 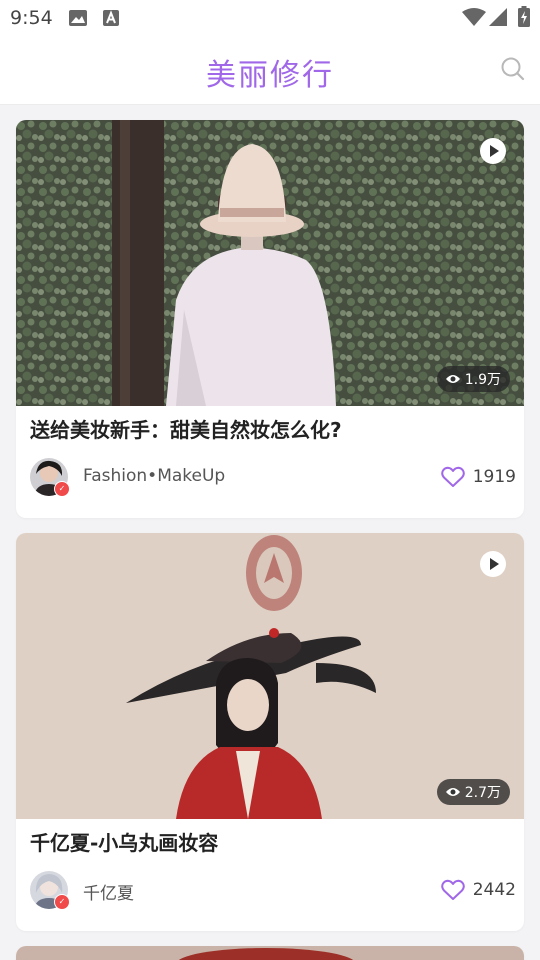 I want to click on view-count: 1.9万, so click(x=482, y=380).